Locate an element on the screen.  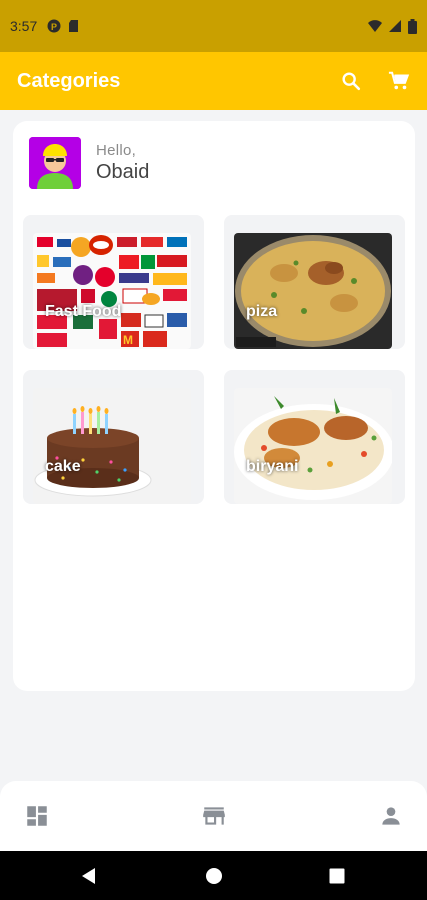
category-tile-piza: piza is located at coordinates (314, 282).